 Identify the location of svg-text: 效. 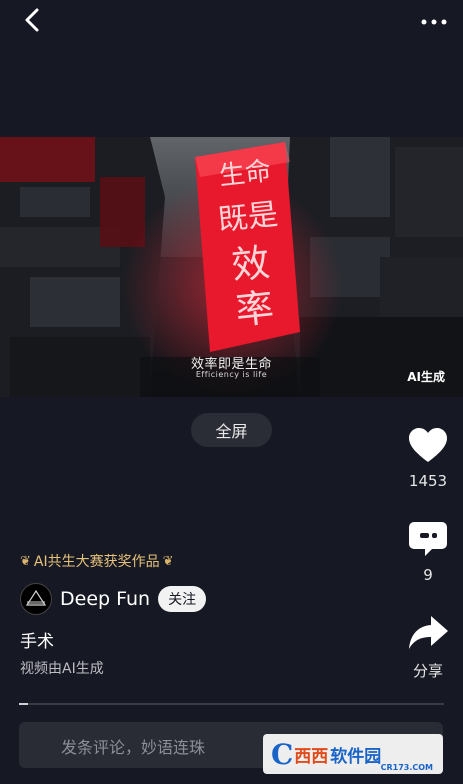
(250, 264).